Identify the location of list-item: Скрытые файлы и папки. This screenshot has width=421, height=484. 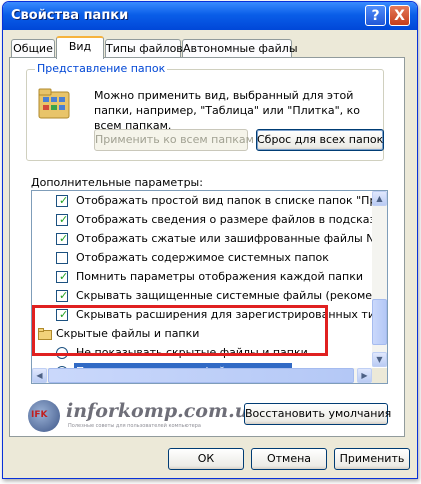
(202, 334).